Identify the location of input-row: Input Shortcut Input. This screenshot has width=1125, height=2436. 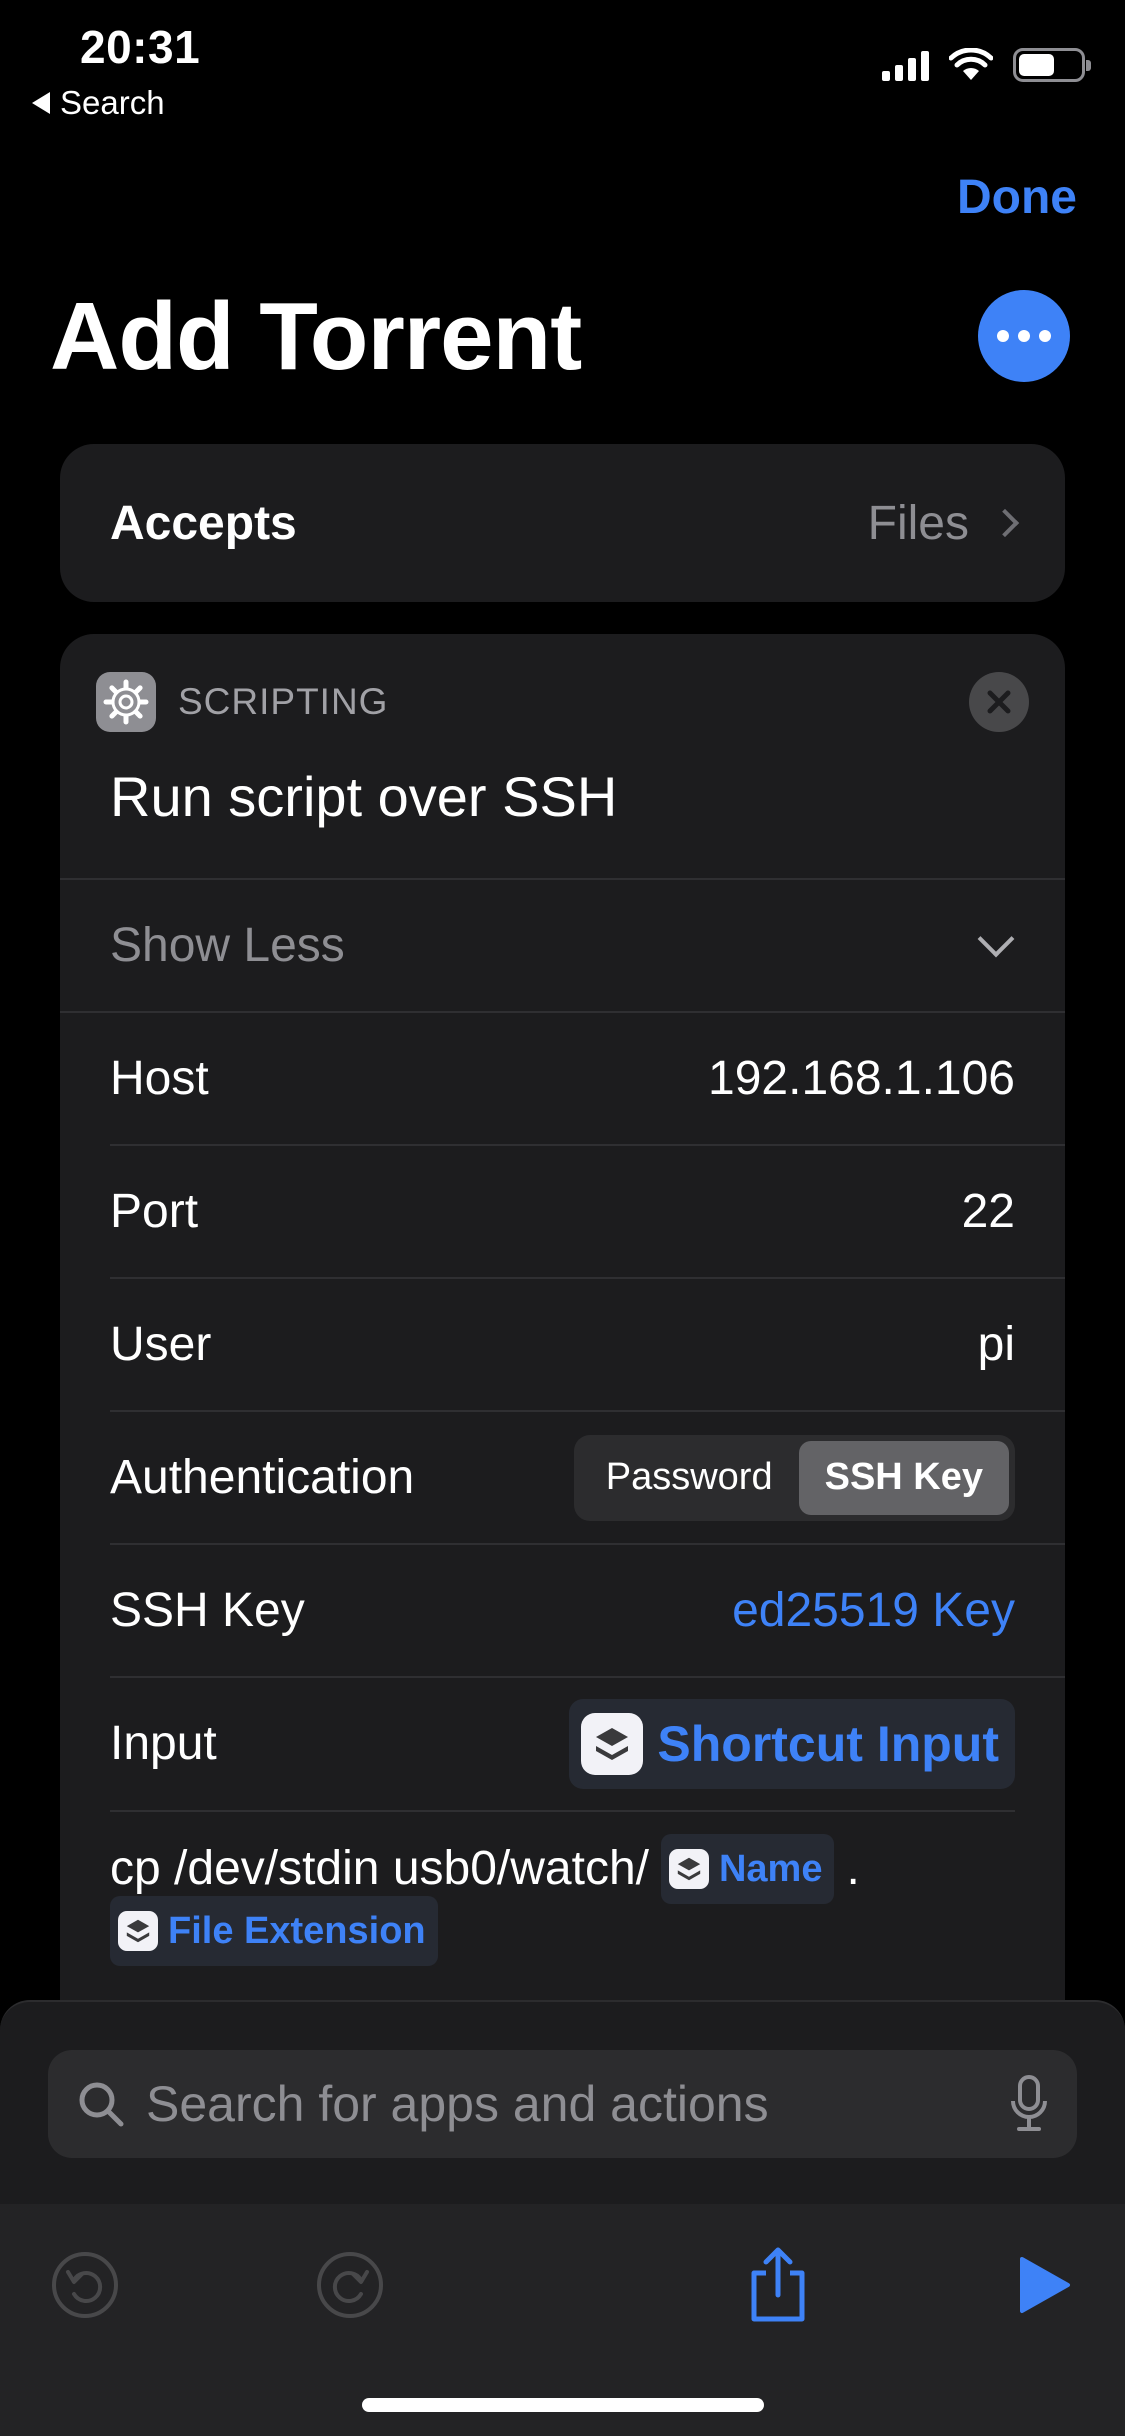
(587, 1742).